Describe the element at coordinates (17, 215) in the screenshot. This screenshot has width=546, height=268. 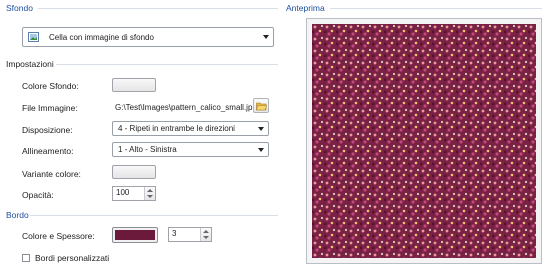
I see `bordo-section-title: Bordo` at that location.